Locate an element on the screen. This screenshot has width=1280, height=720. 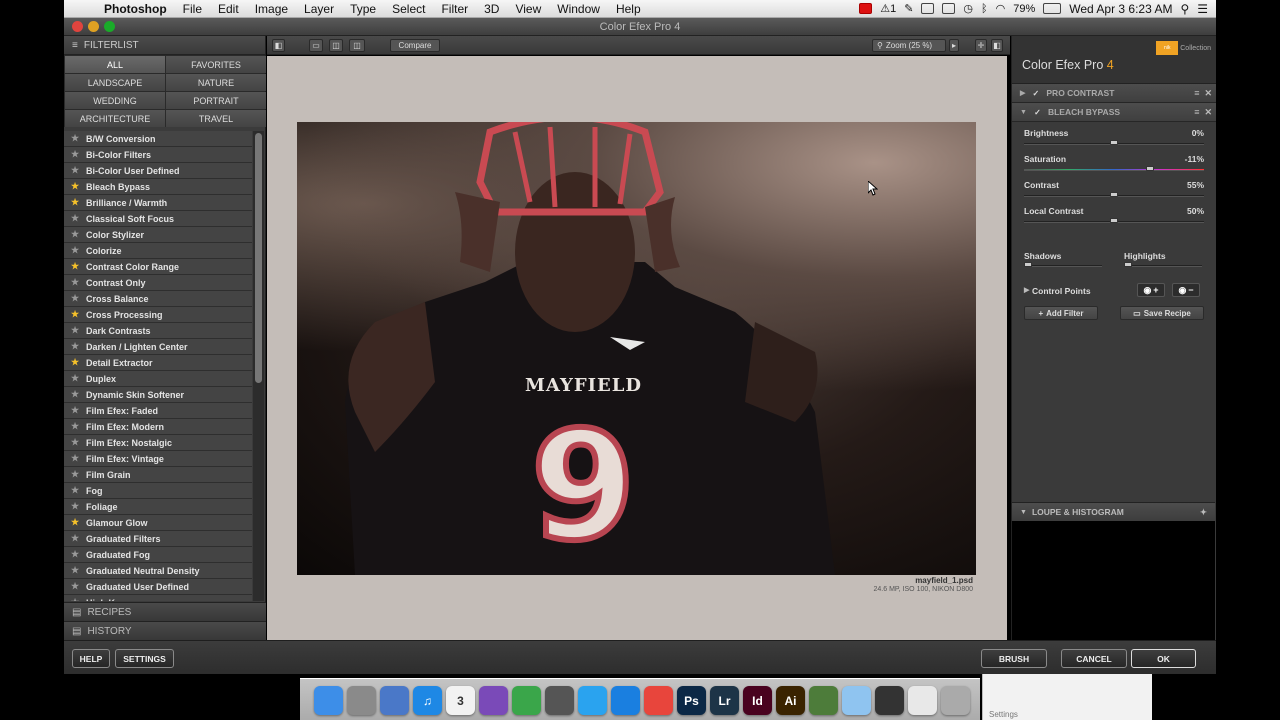
zoom-control: ⚲ Zoom (25 %) is located at coordinates (909, 45).